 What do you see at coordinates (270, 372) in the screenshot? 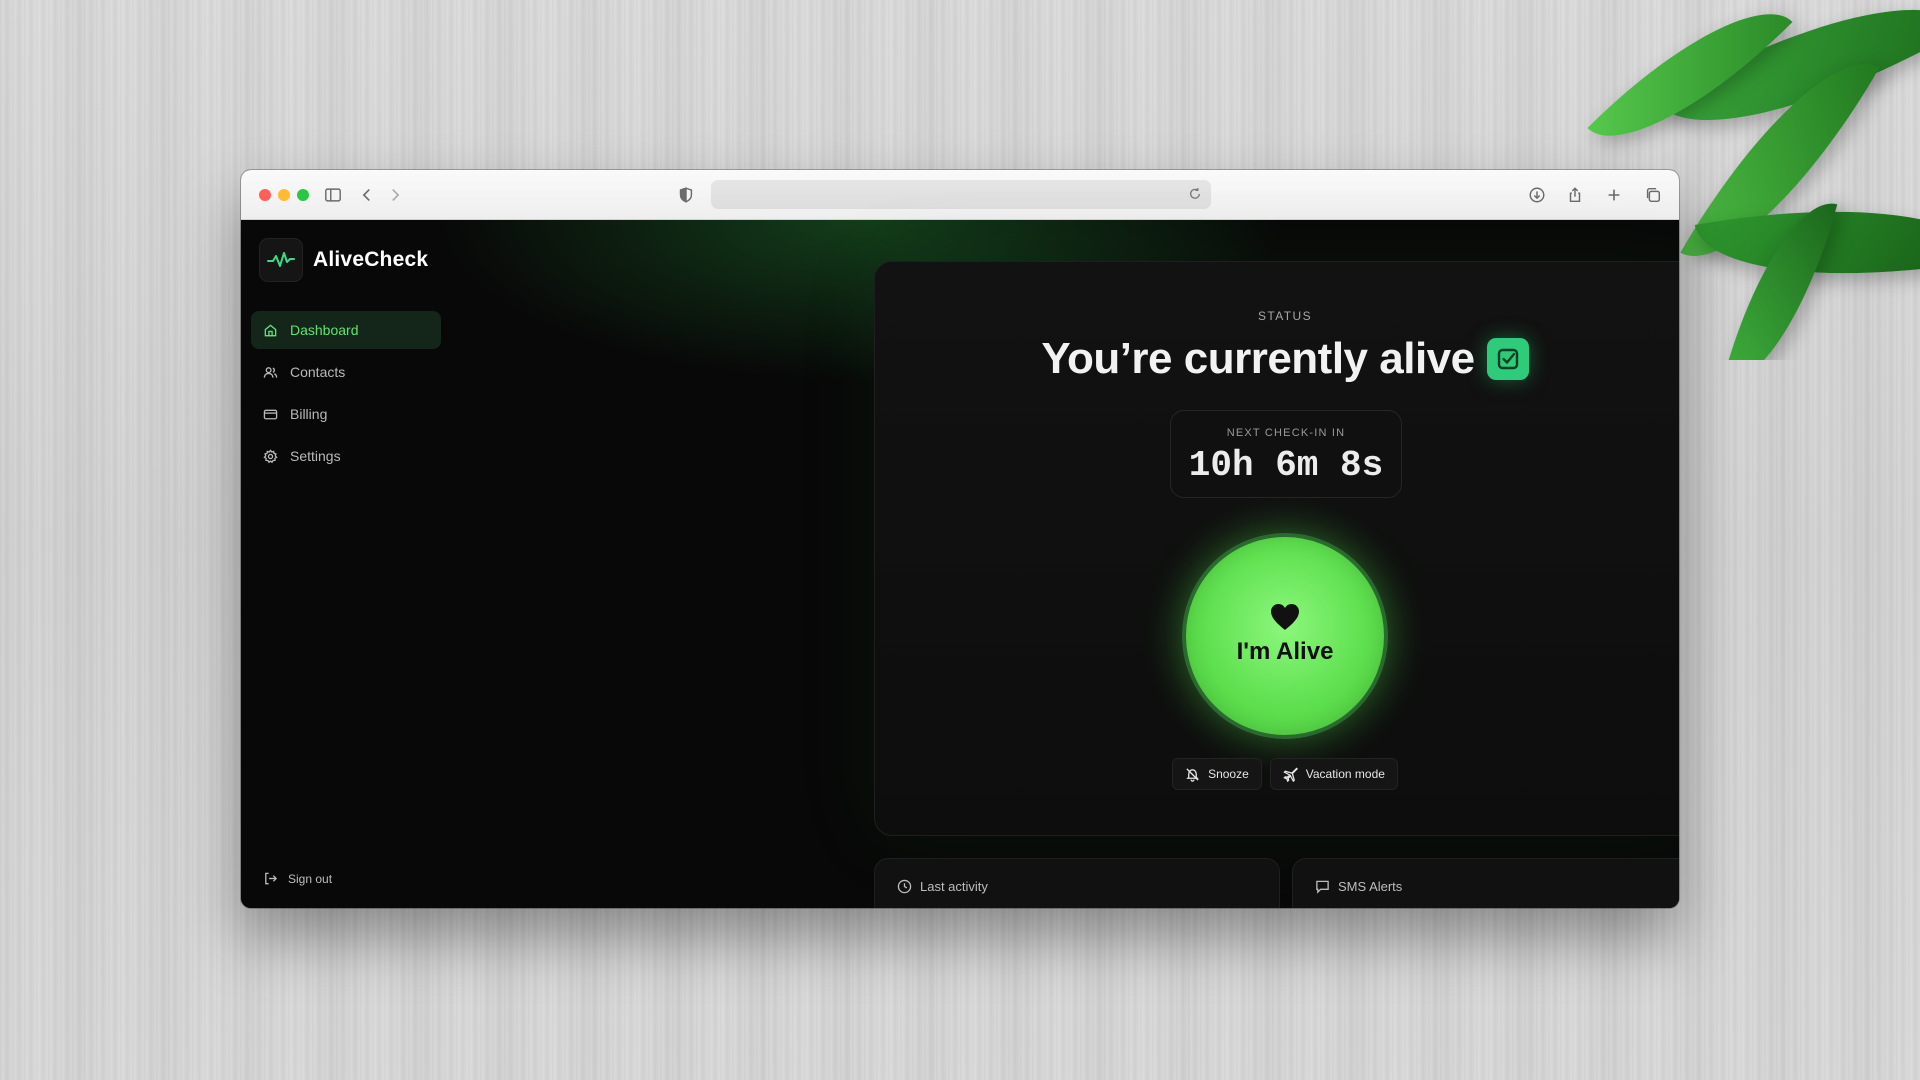
I see `users-icon` at bounding box center [270, 372].